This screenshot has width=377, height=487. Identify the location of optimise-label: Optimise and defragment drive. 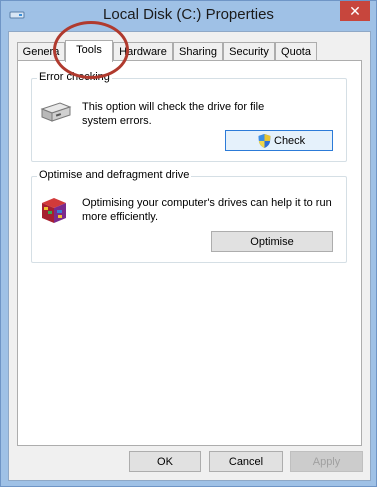
(114, 175).